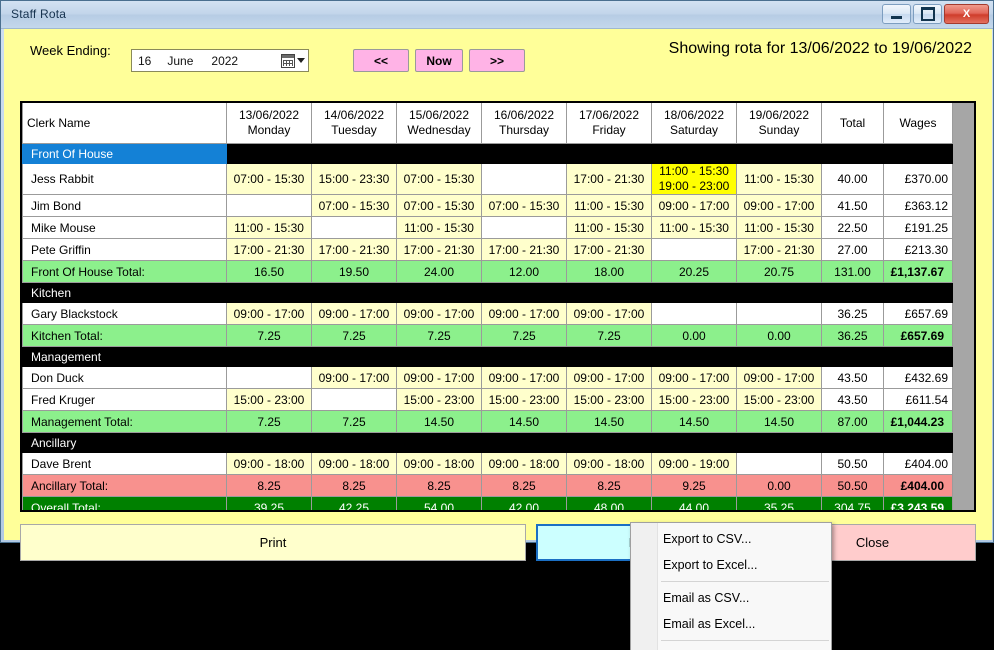 This screenshot has width=994, height=650. What do you see at coordinates (180, 61) in the screenshot?
I see `date-month-segment: June` at bounding box center [180, 61].